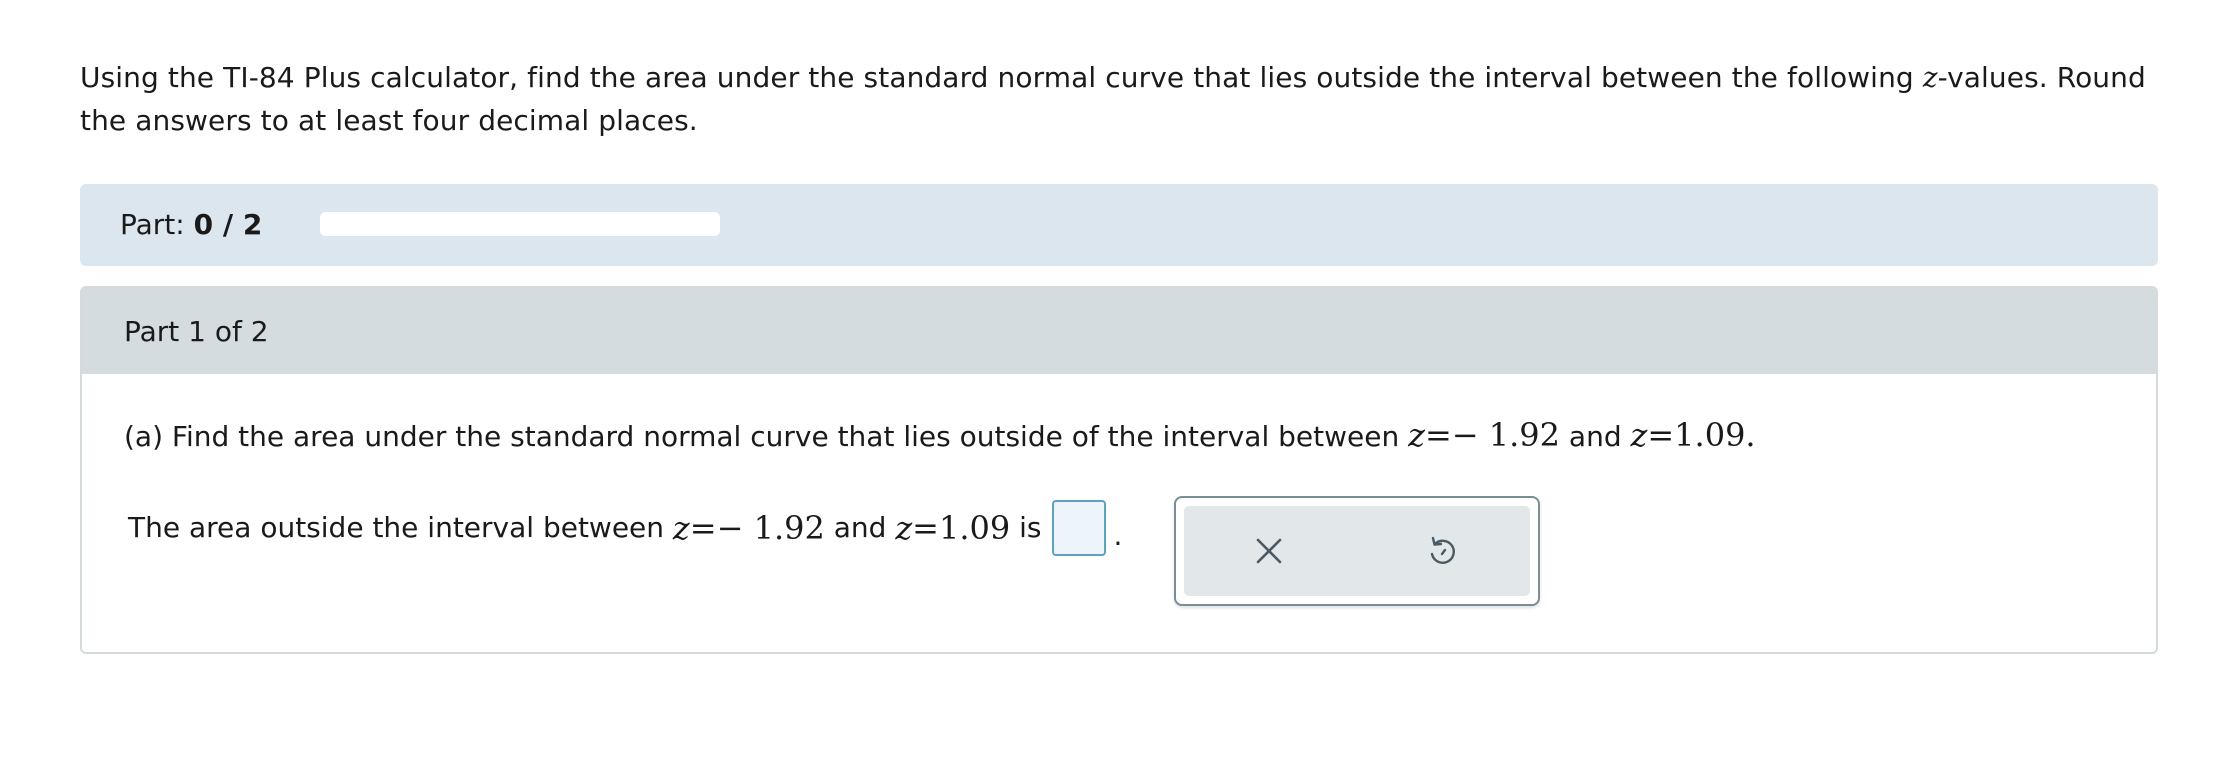 This screenshot has height=784, width=2230. I want to click on part-header: Part 1 of 2, so click(1119, 331).